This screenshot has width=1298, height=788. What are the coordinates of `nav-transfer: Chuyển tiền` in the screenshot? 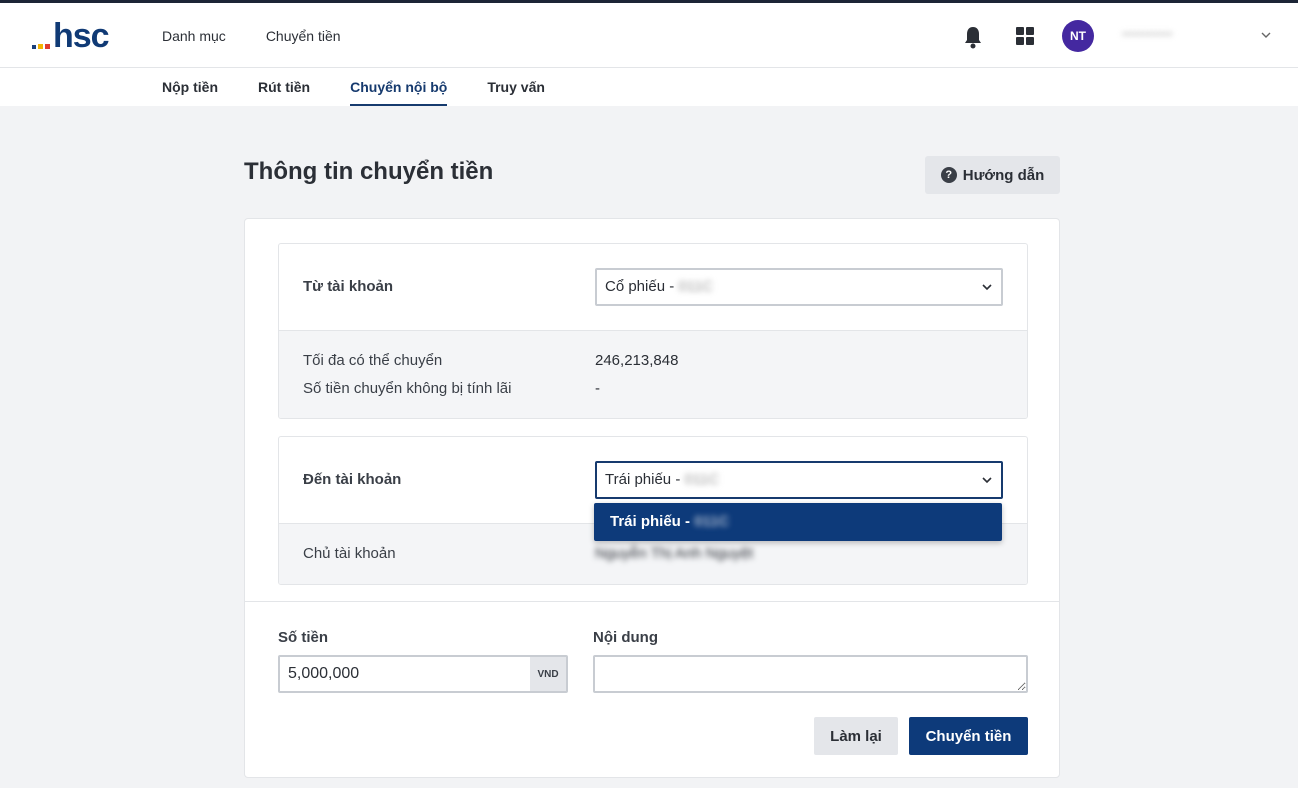 It's located at (303, 36).